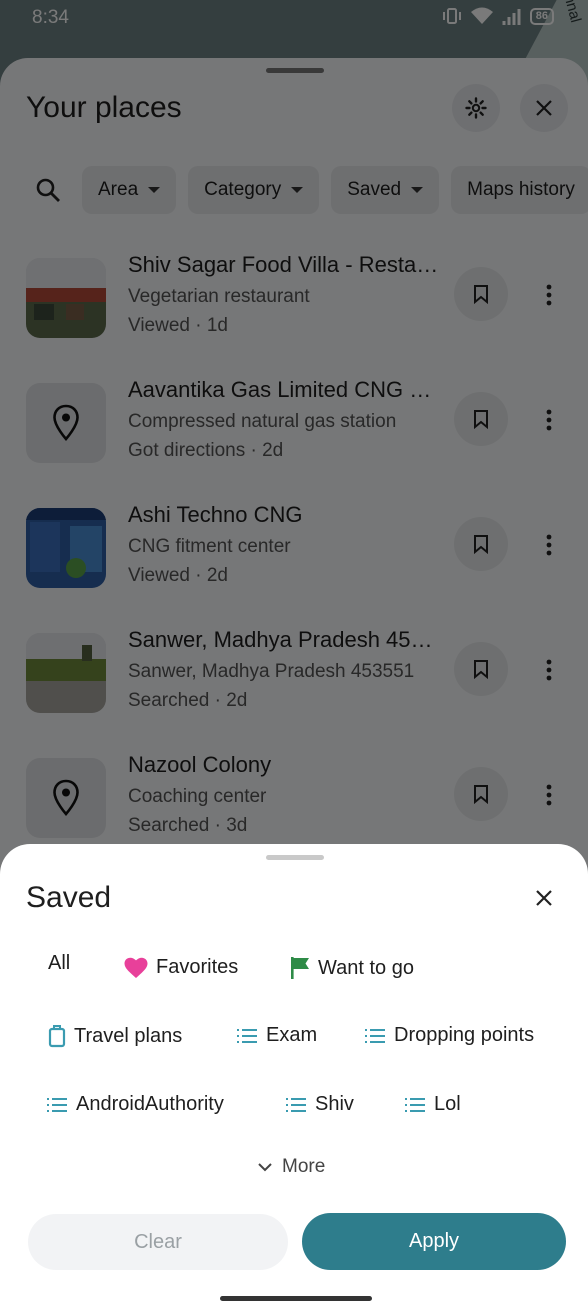 The height and width of the screenshot is (1316, 588). Describe the element at coordinates (476, 108) in the screenshot. I see `settings-button` at that location.